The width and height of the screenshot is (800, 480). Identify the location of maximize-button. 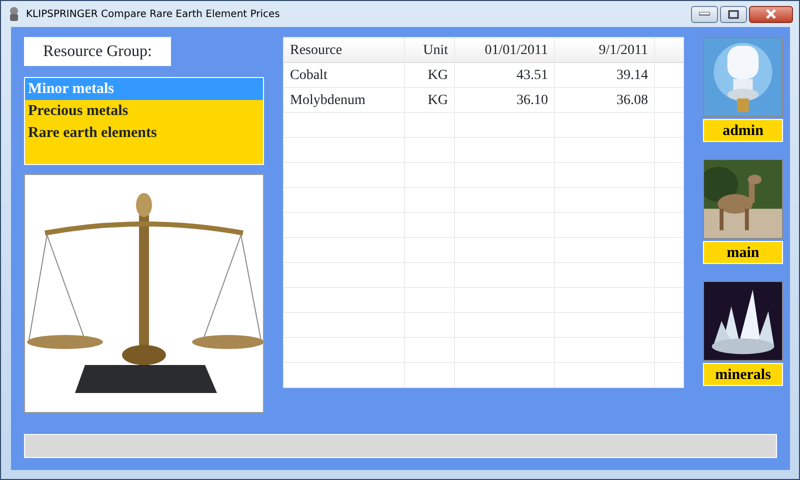
(733, 14).